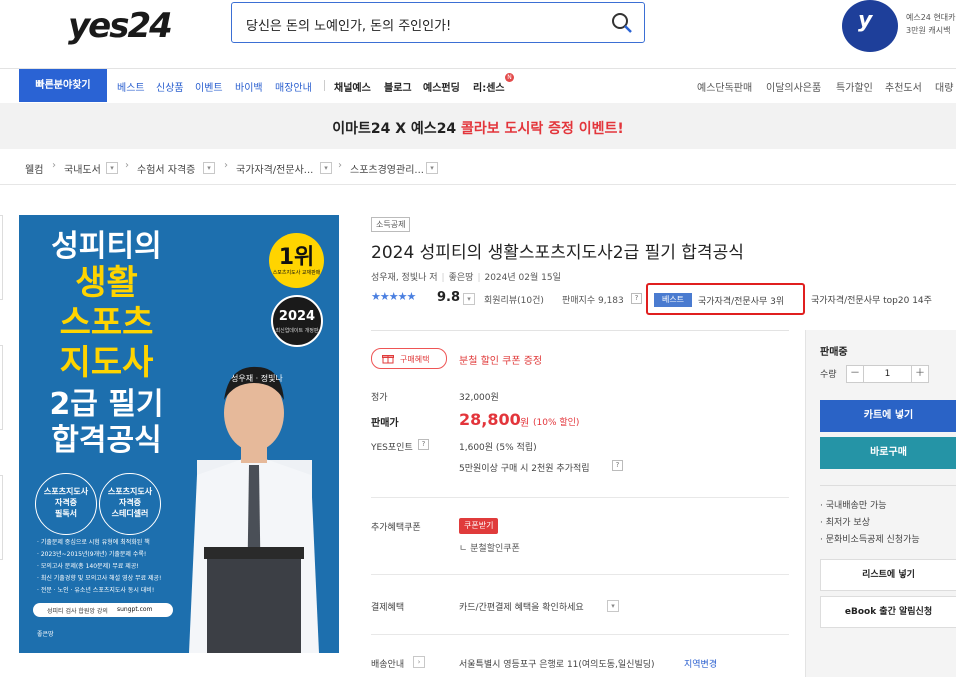 This screenshot has width=956, height=677. What do you see at coordinates (920, 374) in the screenshot?
I see `quantity-increase-button: ＋` at bounding box center [920, 374].